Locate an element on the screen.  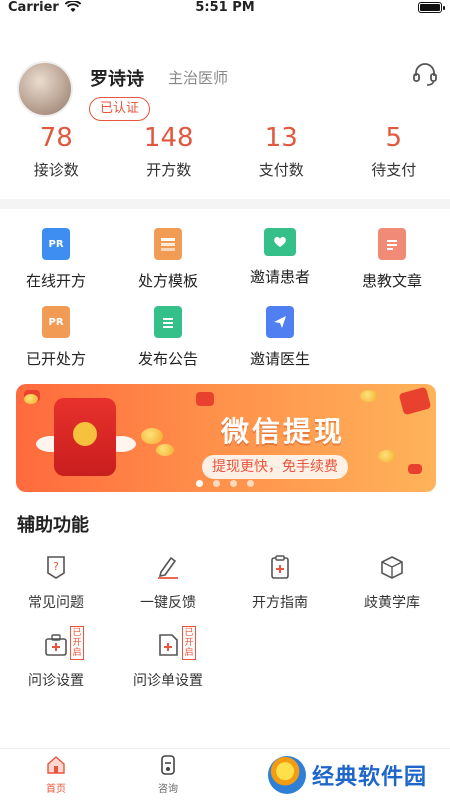
prescription-icon: PR is located at coordinates (56, 244).